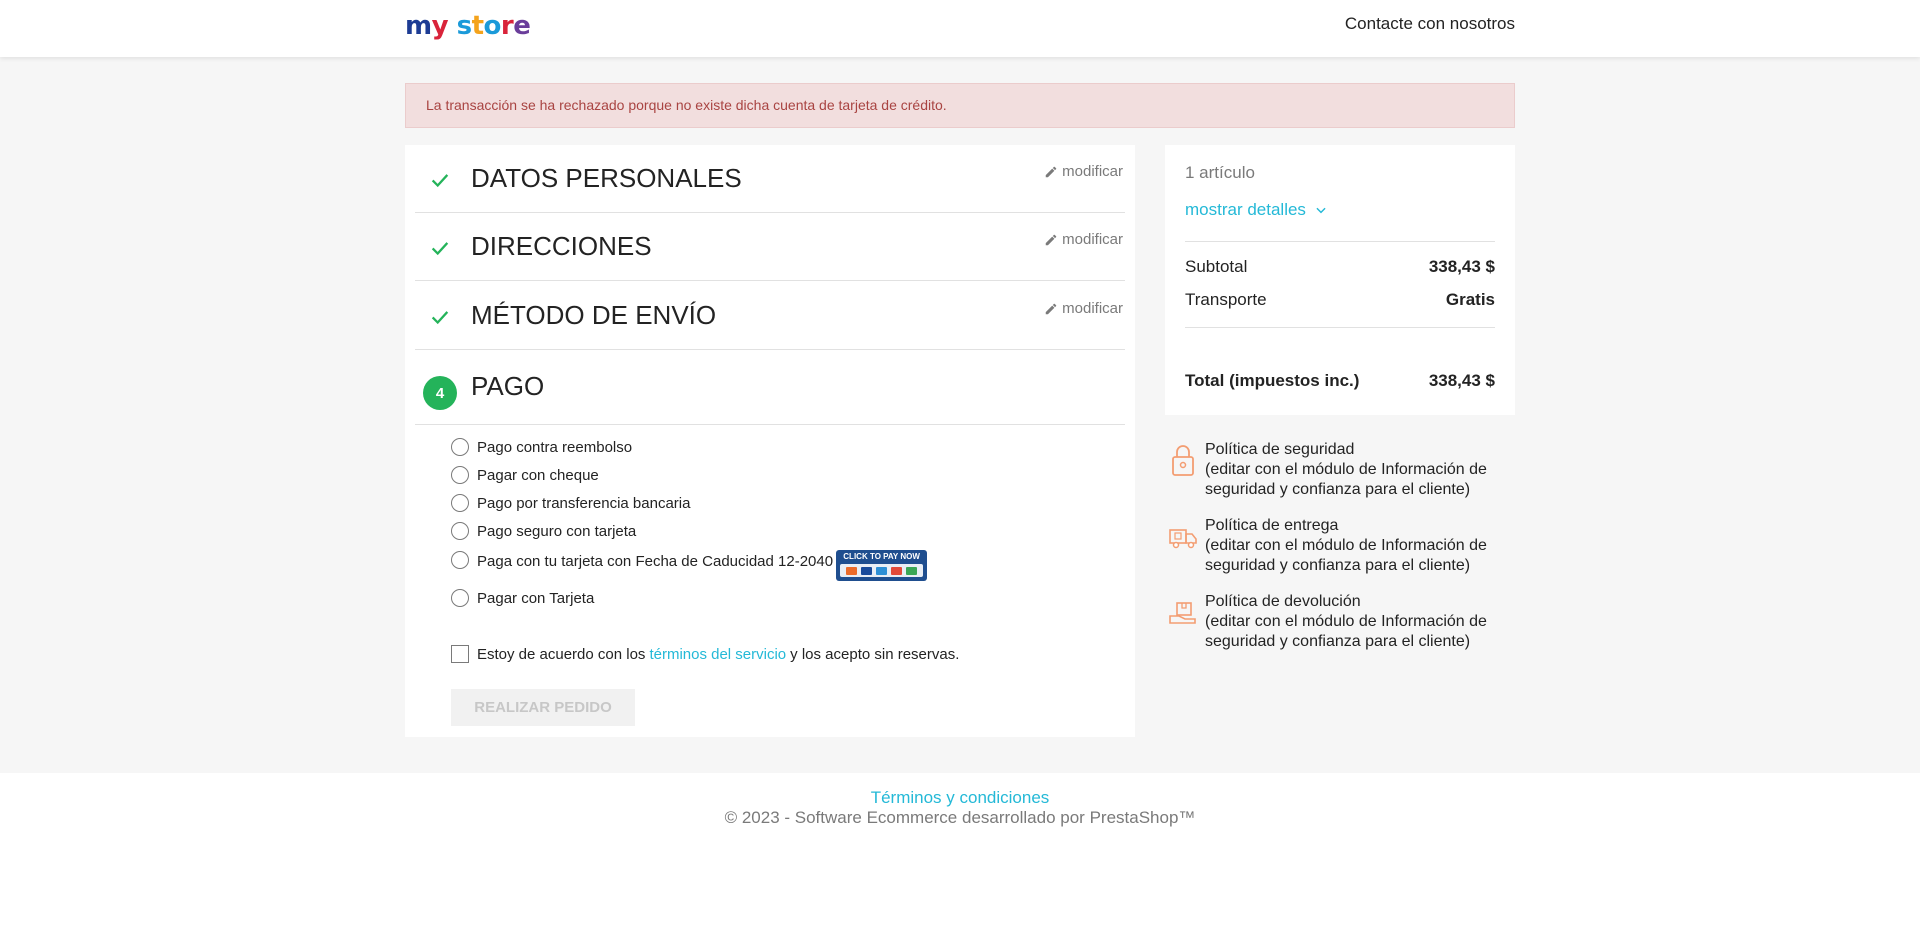  What do you see at coordinates (555, 447) in the screenshot?
I see `payment-option-label: Pago contra reembolso` at bounding box center [555, 447].